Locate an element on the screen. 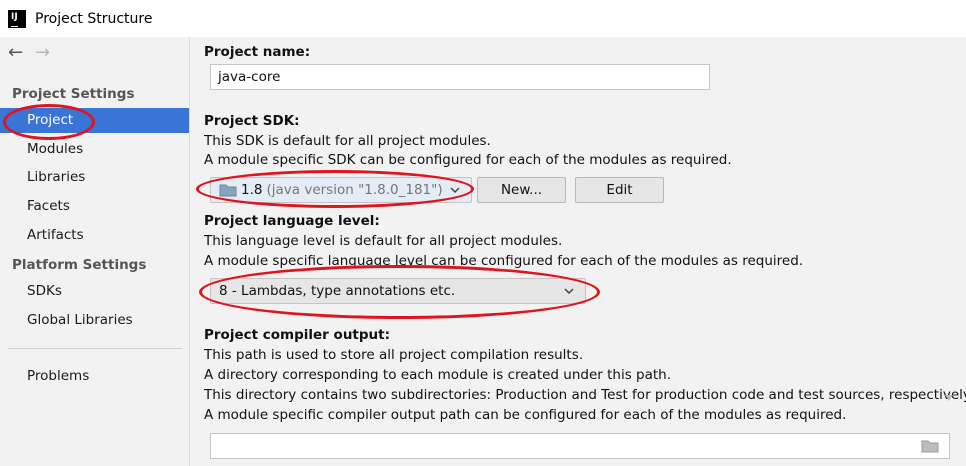 The image size is (966, 466). sidebar-item-modules: Modules is located at coordinates (94, 149).